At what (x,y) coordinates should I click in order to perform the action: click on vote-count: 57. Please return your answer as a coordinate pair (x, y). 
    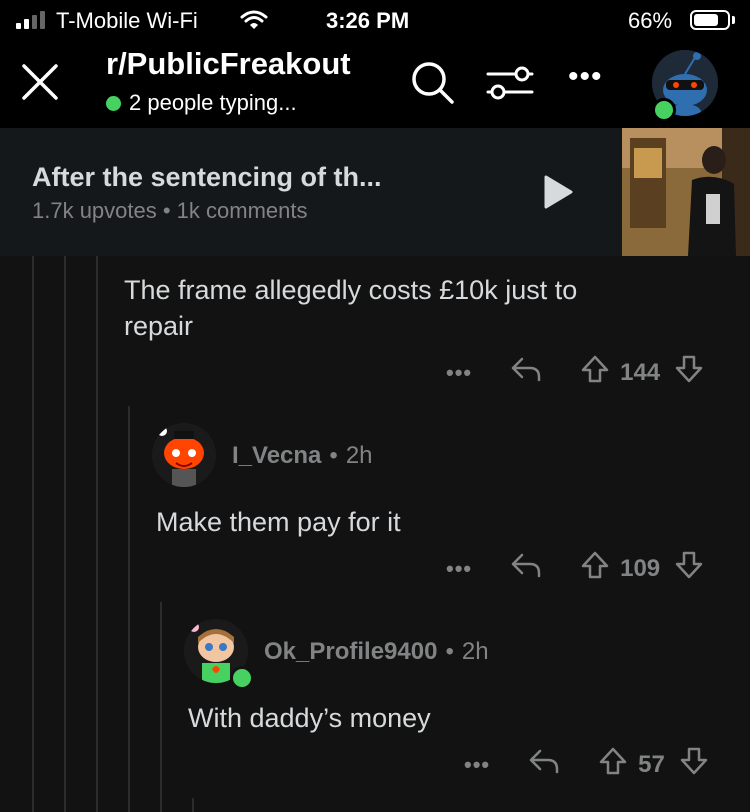
    Looking at the image, I should click on (651, 764).